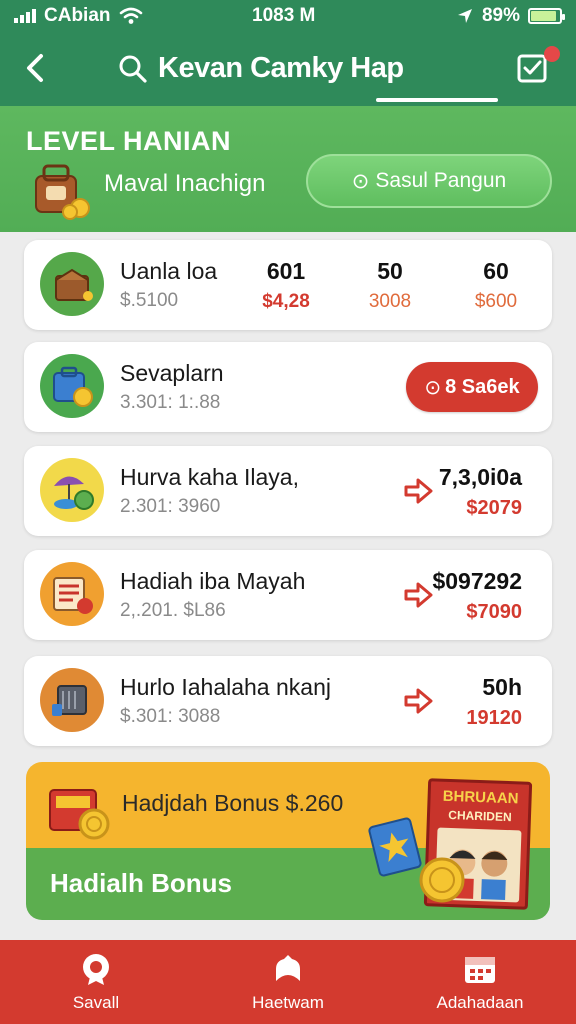 This screenshot has width=576, height=1024. Describe the element at coordinates (480, 797) in the screenshot. I see `book-title: BHRUAAN` at that location.